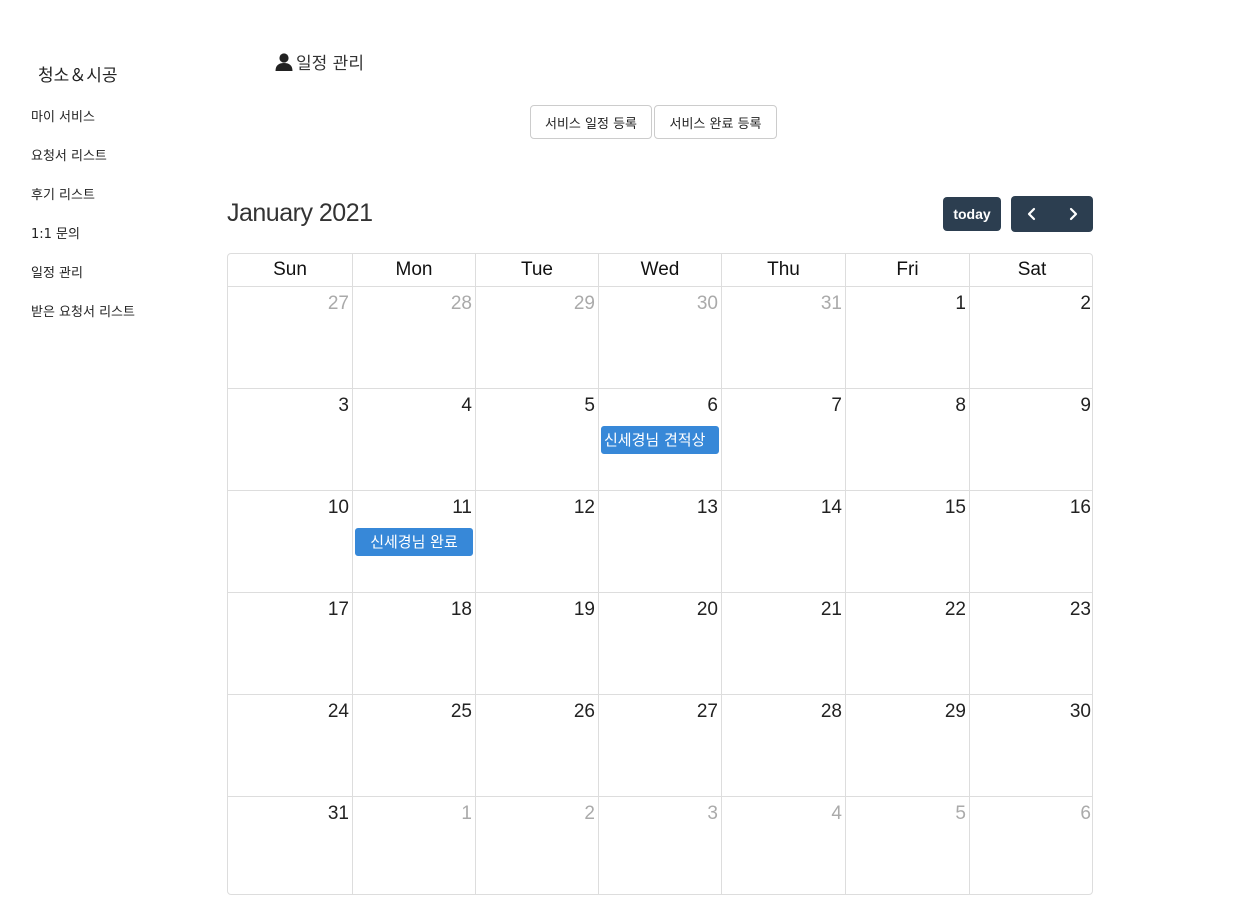 This screenshot has width=1245, height=914. What do you see at coordinates (83, 245) in the screenshot?
I see `sidebar-item-inquiry: 1:1 문의` at bounding box center [83, 245].